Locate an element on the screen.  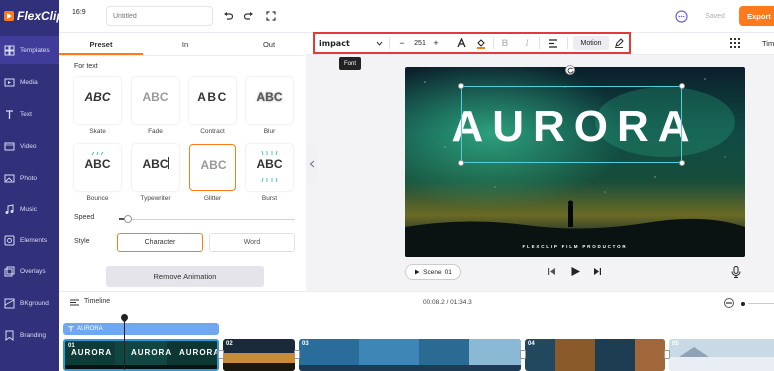
previous-button is located at coordinates (551, 272).